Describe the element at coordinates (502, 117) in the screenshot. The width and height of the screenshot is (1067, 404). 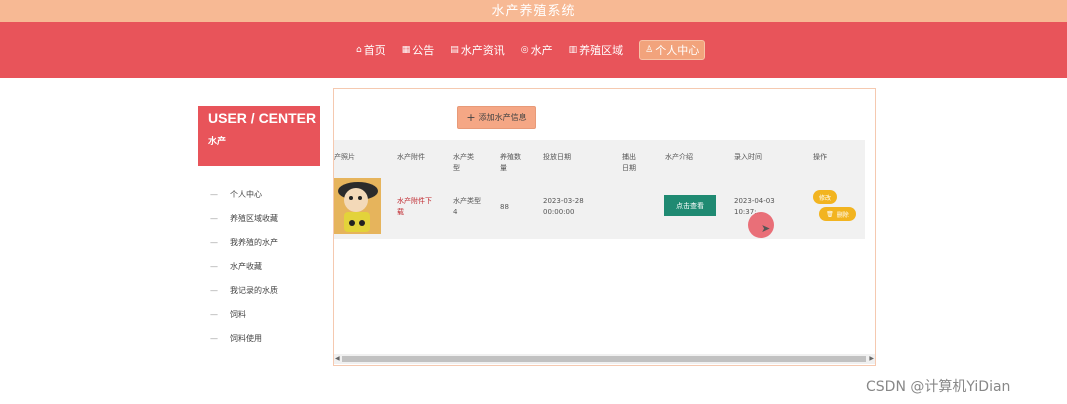
I see `add-aquatic-label: 添加水产信息` at that location.